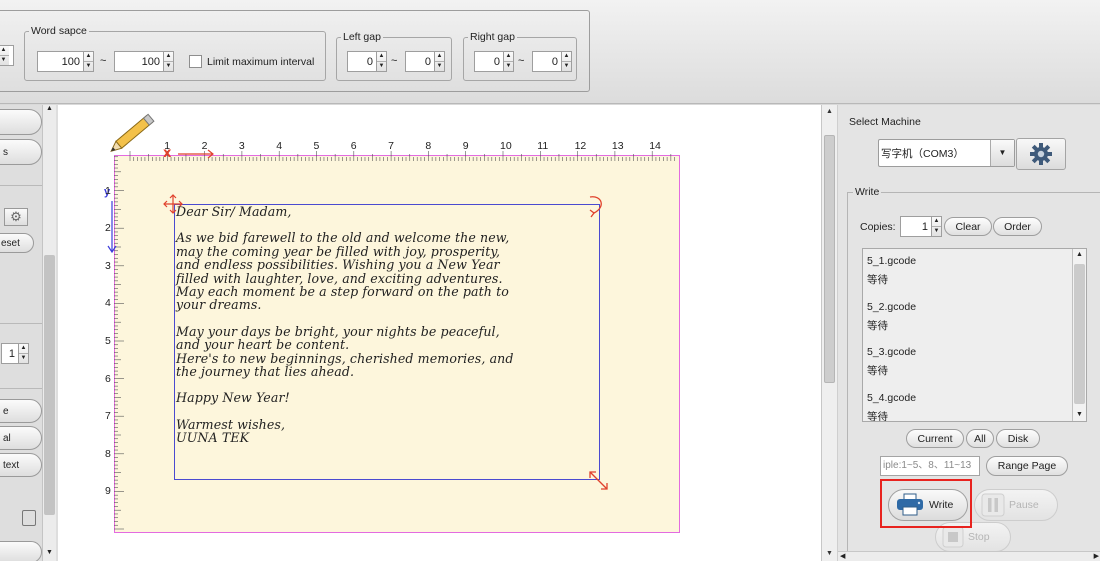  Describe the element at coordinates (1018, 438) in the screenshot. I see `disk-button: Disk` at that location.